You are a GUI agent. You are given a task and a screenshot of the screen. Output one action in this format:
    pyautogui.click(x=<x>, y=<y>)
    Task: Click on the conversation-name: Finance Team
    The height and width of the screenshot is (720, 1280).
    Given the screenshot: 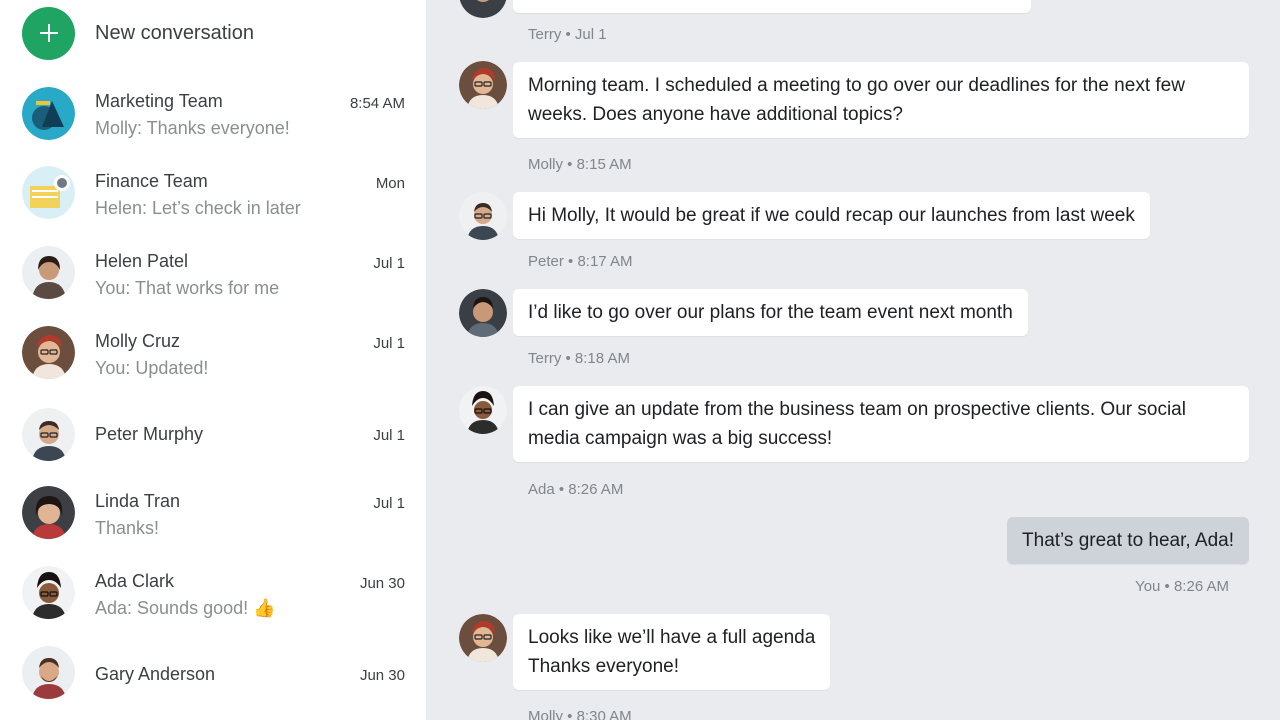 What is the action you would take?
    pyautogui.click(x=151, y=181)
    